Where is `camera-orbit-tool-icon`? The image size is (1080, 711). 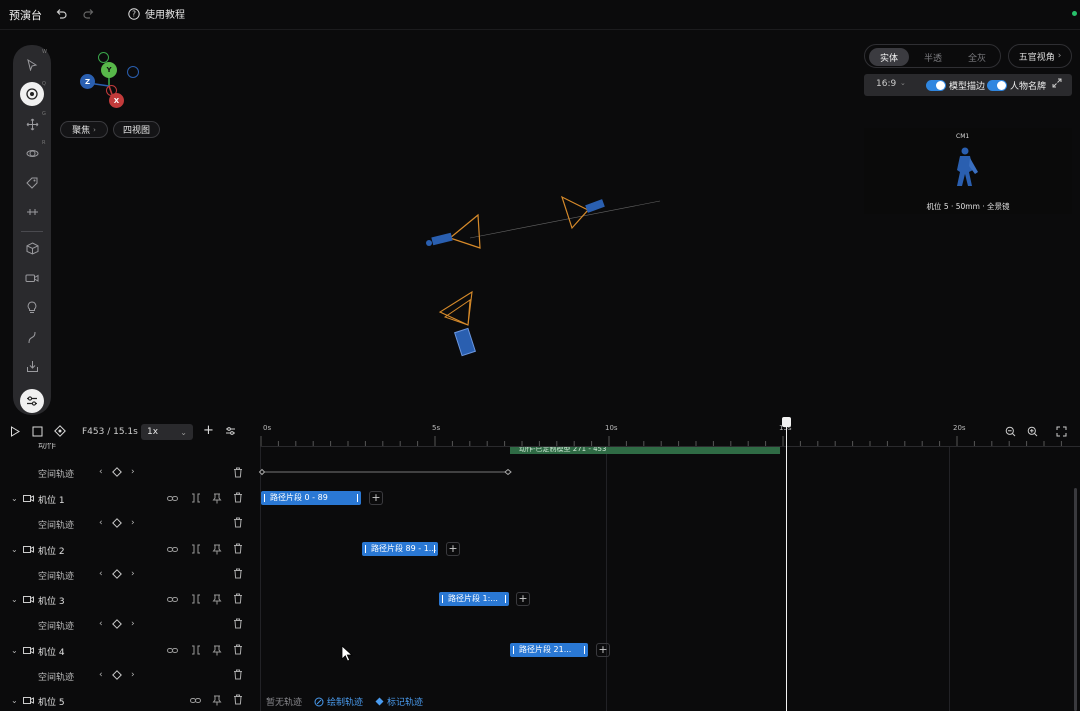 camera-orbit-tool-icon is located at coordinates (32, 94).